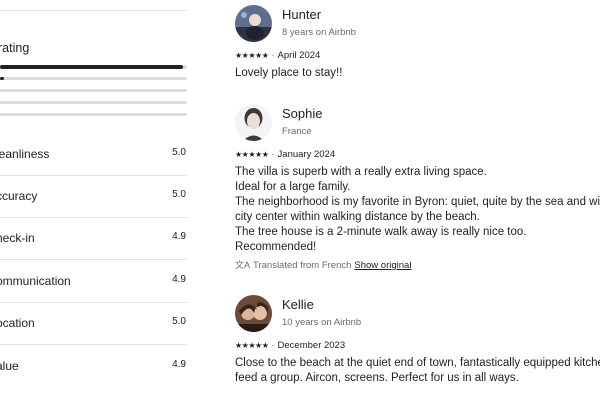  What do you see at coordinates (93, 282) in the screenshot?
I see `category-rating-communication: ommunication 4.9` at bounding box center [93, 282].